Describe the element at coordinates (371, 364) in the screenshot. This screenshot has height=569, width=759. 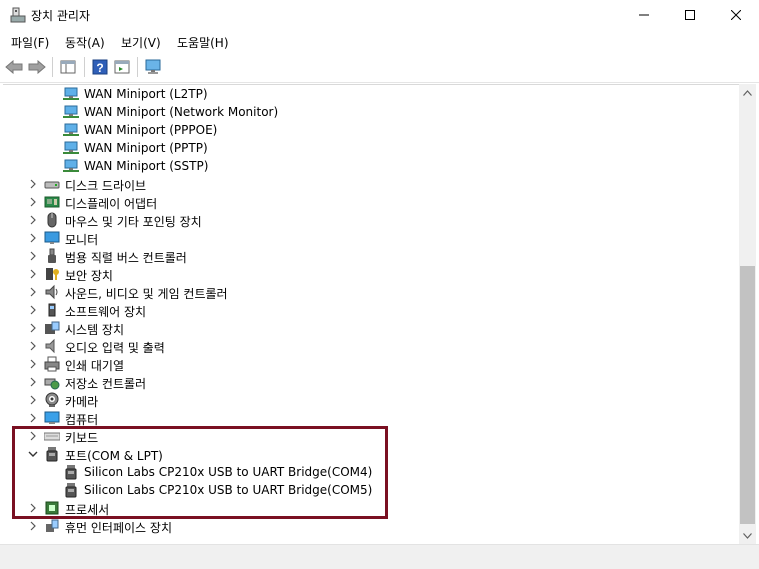
I see `tree-category-item: 인쇄 대기열` at that location.